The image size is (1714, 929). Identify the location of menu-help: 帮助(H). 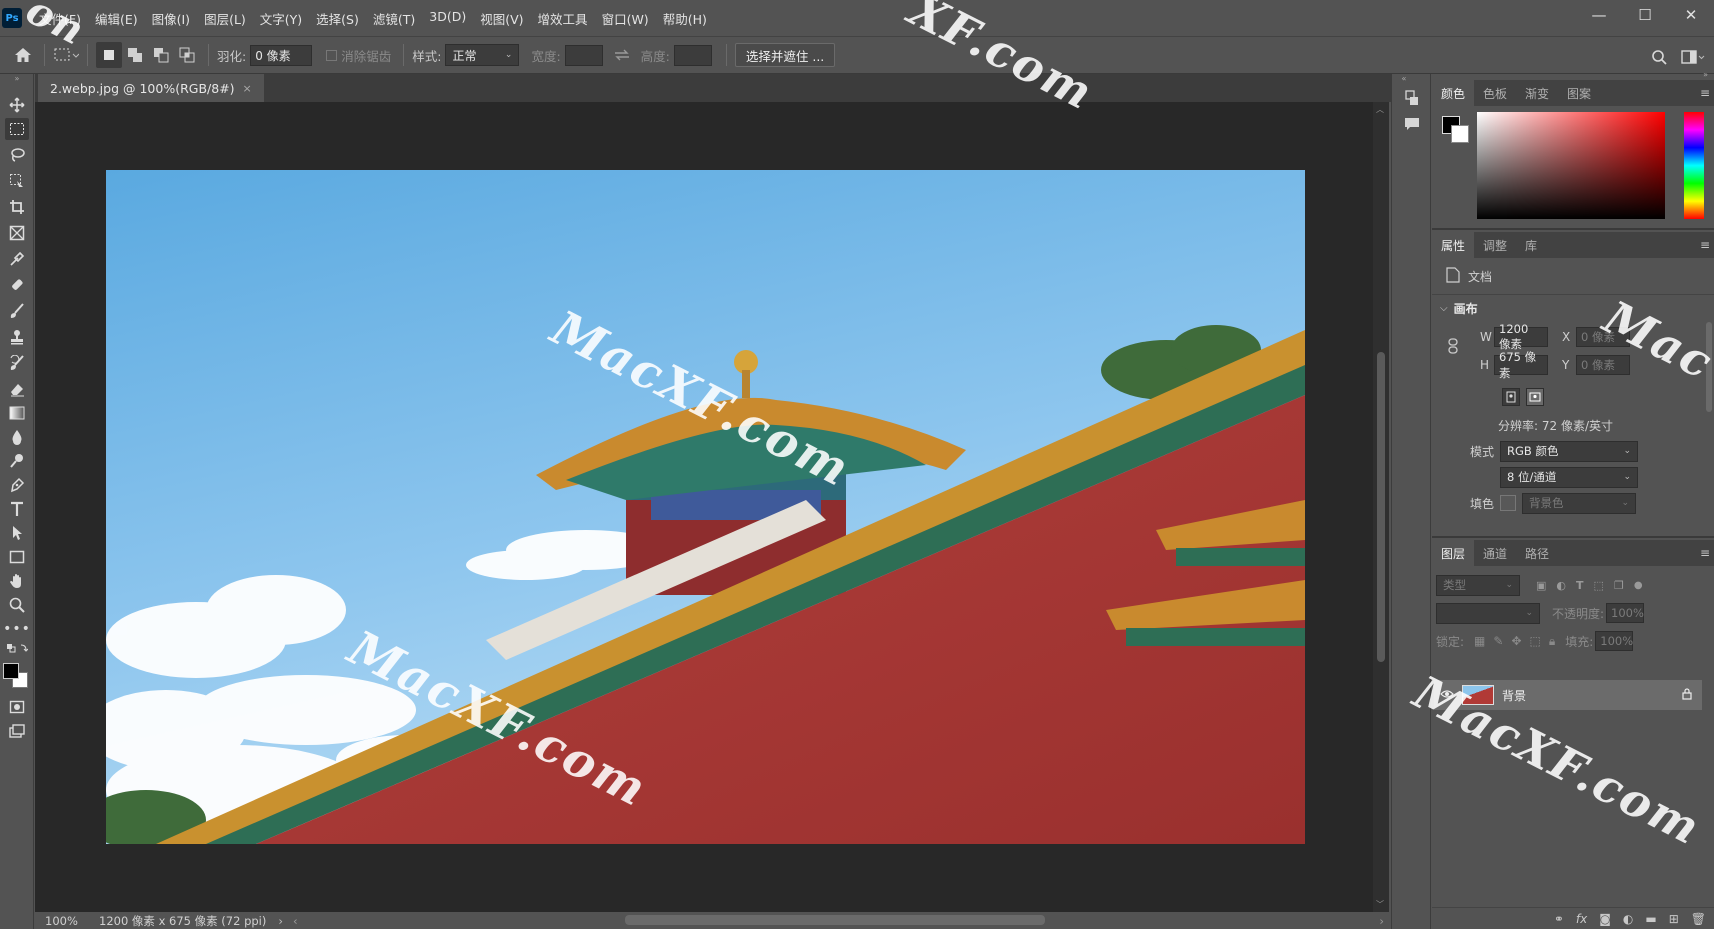
(685, 18).